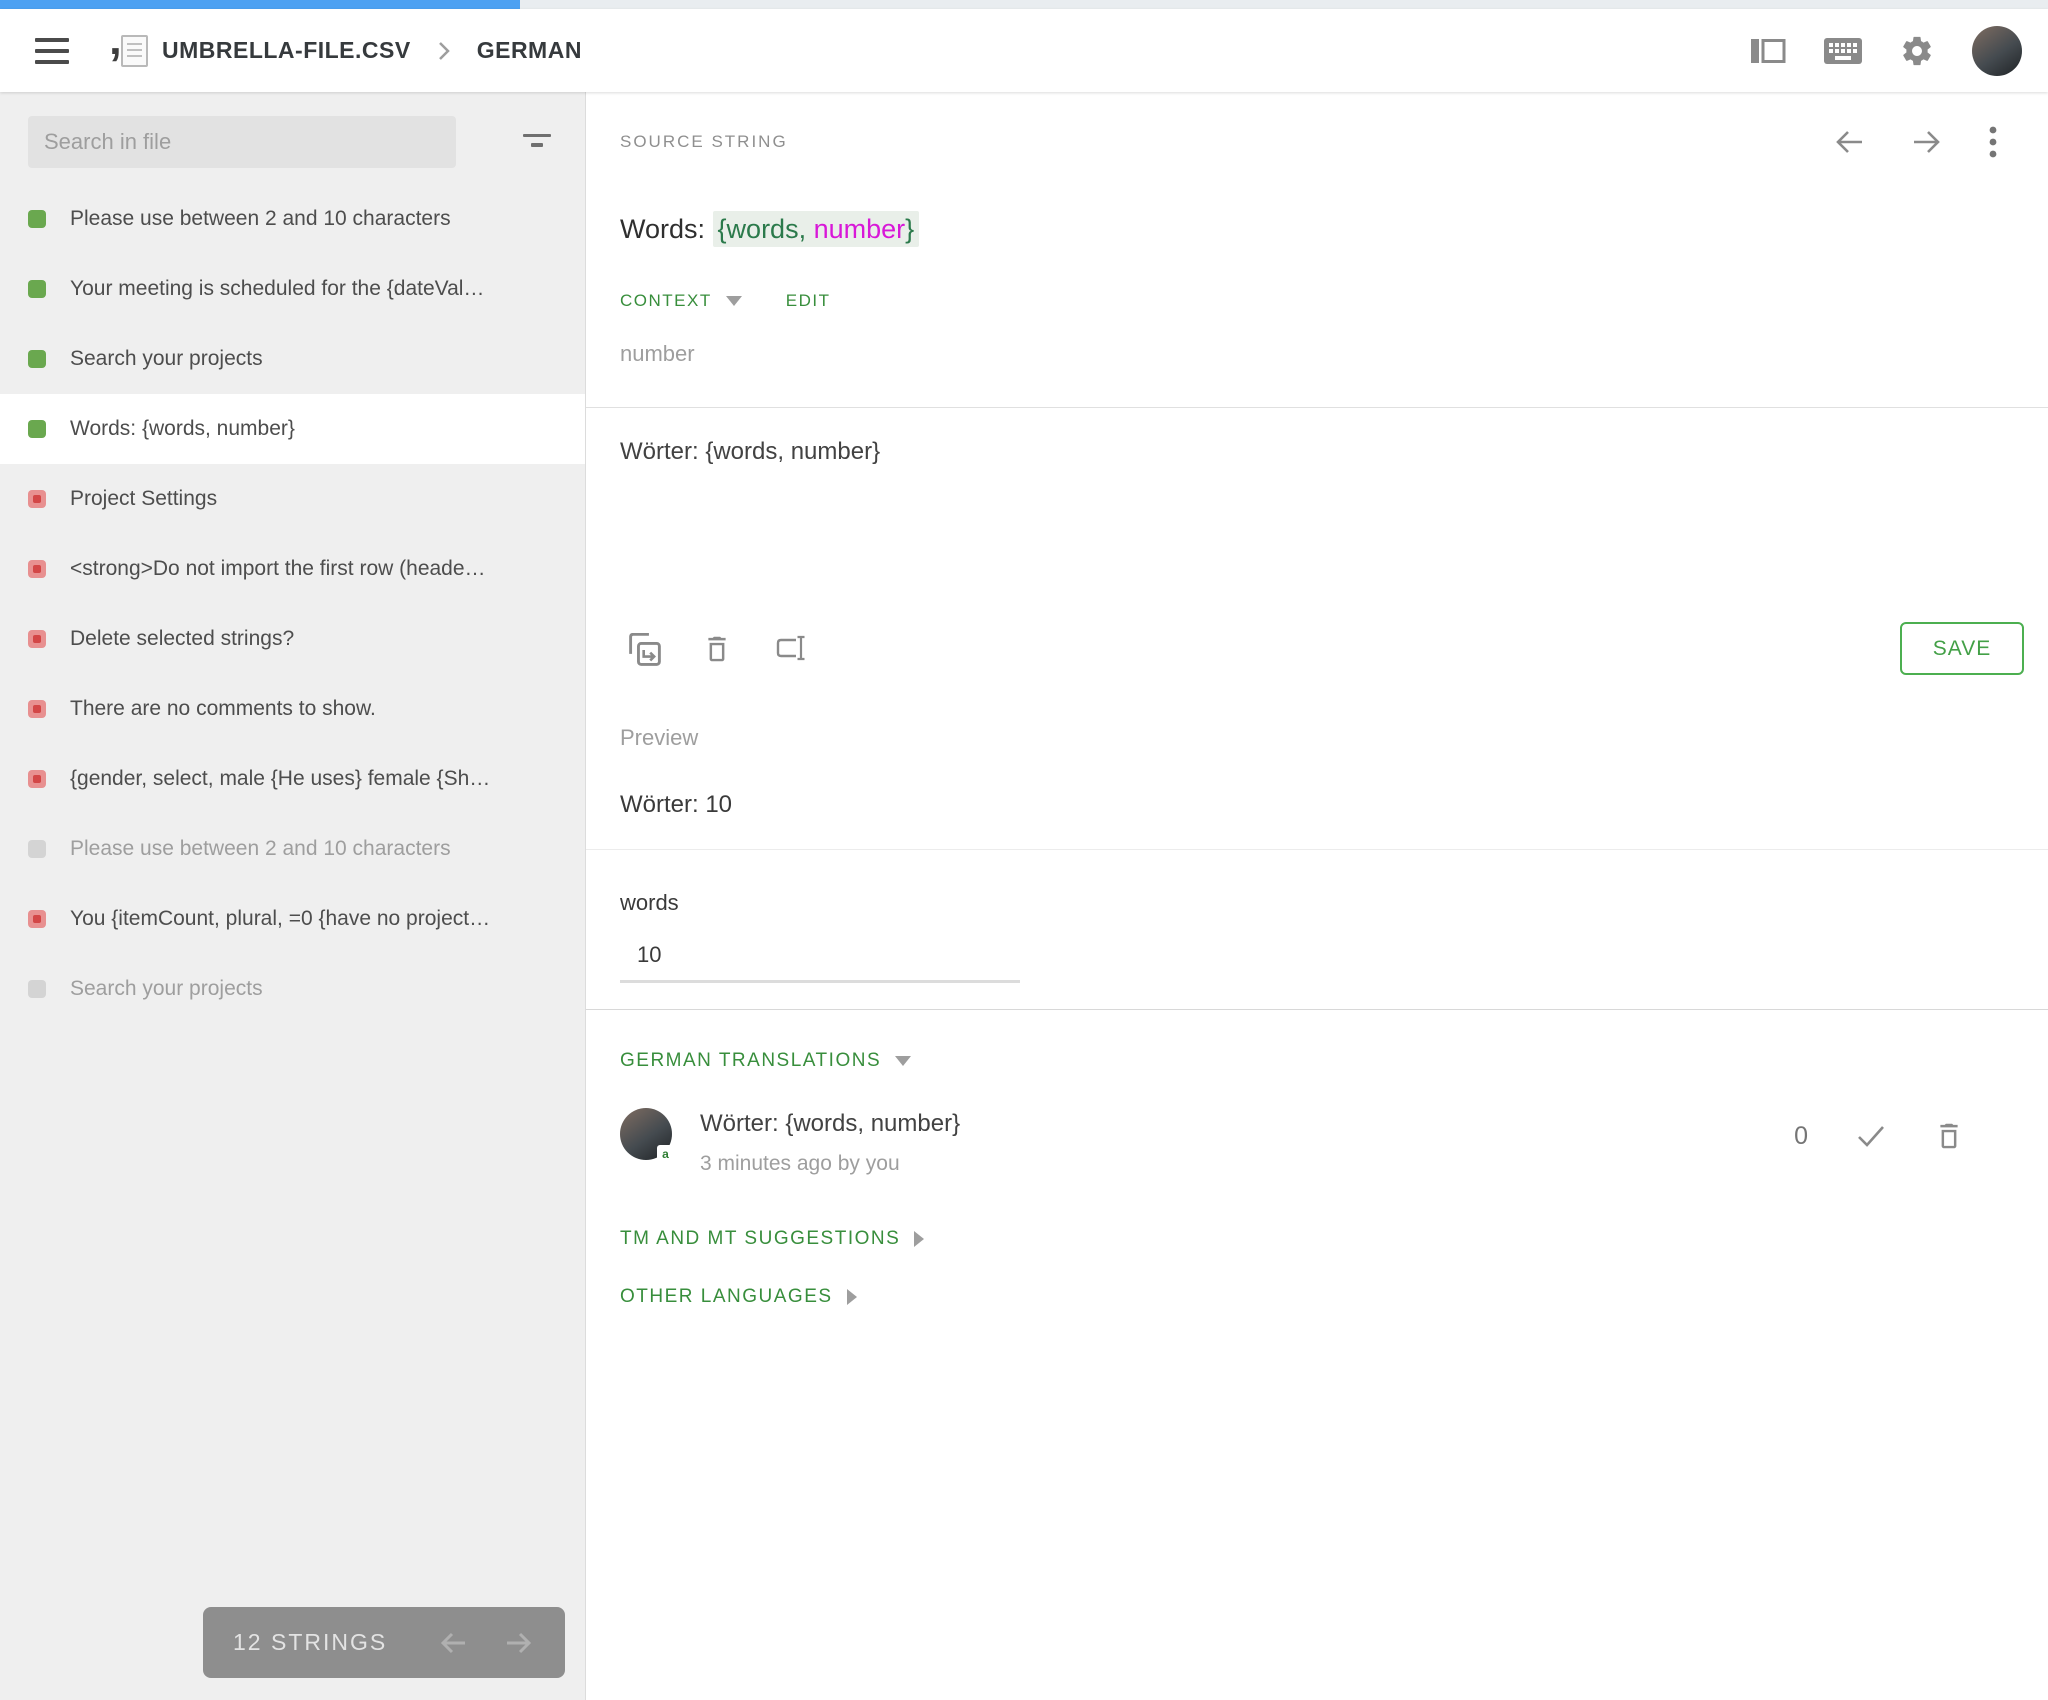  I want to click on preview-label: Preview, so click(659, 737).